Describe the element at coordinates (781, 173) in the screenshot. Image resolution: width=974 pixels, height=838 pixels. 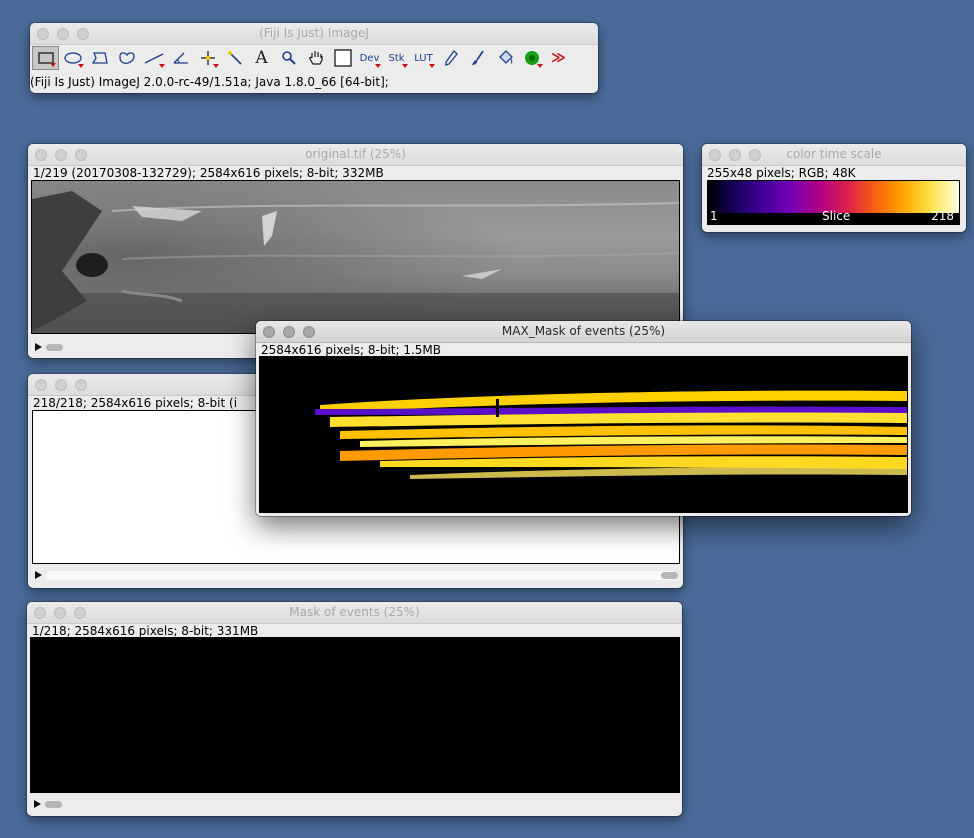
I see `image-info: 255x48 pixels; RGB; 48K` at that location.